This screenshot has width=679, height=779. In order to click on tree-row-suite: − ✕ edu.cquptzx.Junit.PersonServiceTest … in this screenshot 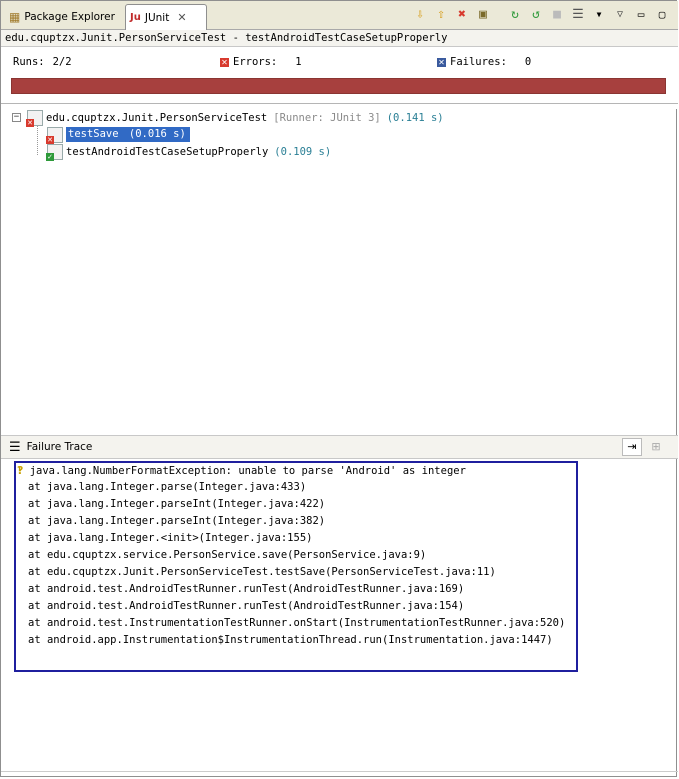, I will do `click(228, 118)`.